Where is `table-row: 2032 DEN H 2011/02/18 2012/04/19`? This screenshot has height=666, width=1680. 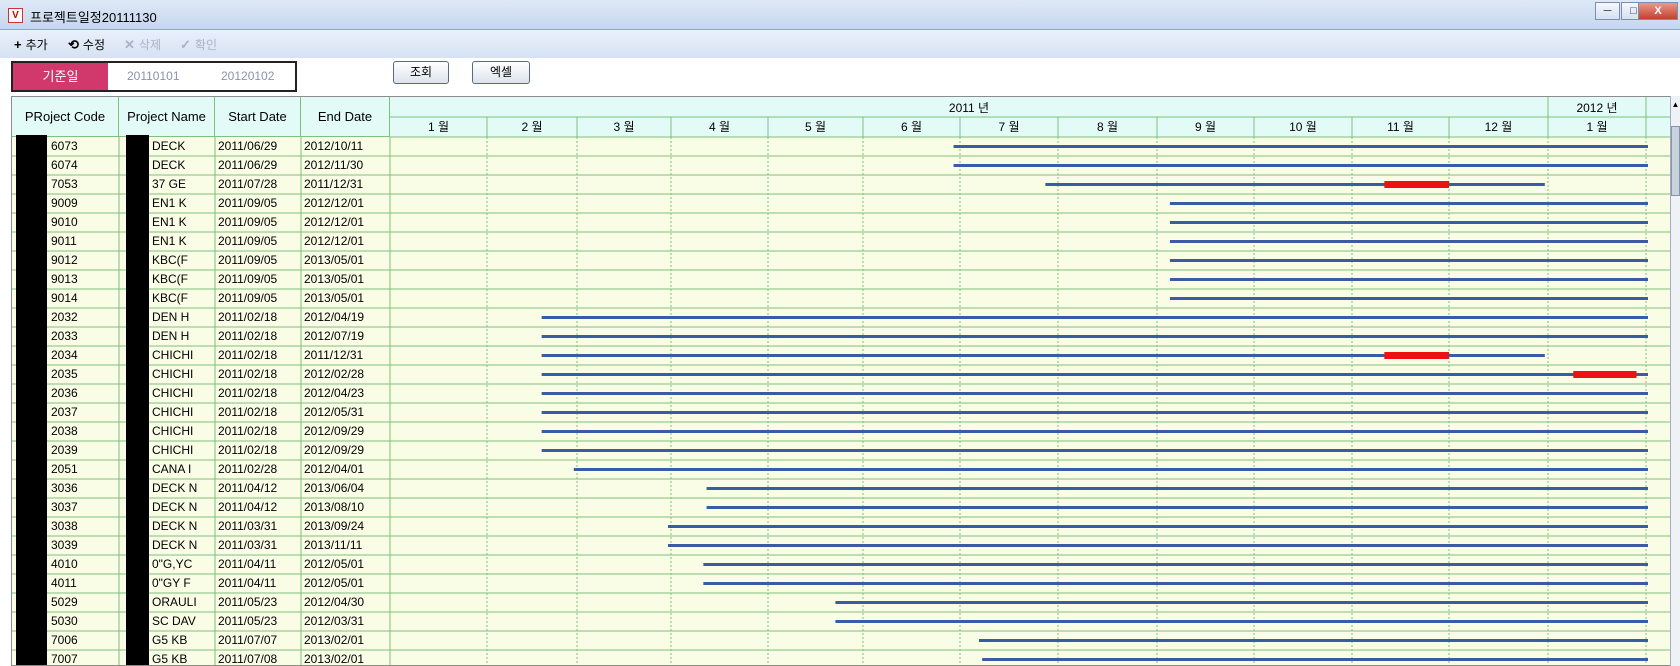
table-row: 2032 DEN H 2011/02/18 2012/04/19 is located at coordinates (201, 317).